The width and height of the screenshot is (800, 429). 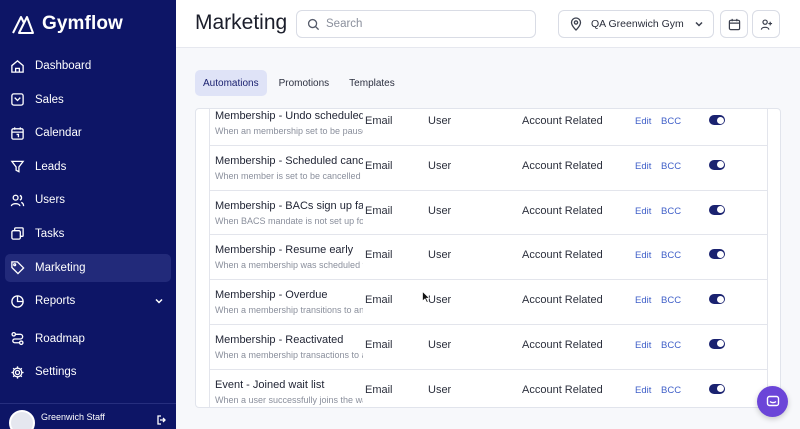 What do you see at coordinates (17, 166) in the screenshot?
I see `funnel-icon` at bounding box center [17, 166].